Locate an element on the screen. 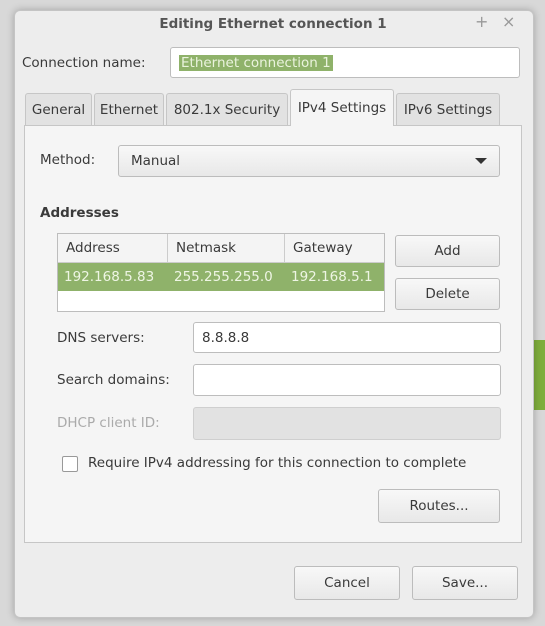 This screenshot has width=545, height=626. method-label: Method: is located at coordinates (68, 160).